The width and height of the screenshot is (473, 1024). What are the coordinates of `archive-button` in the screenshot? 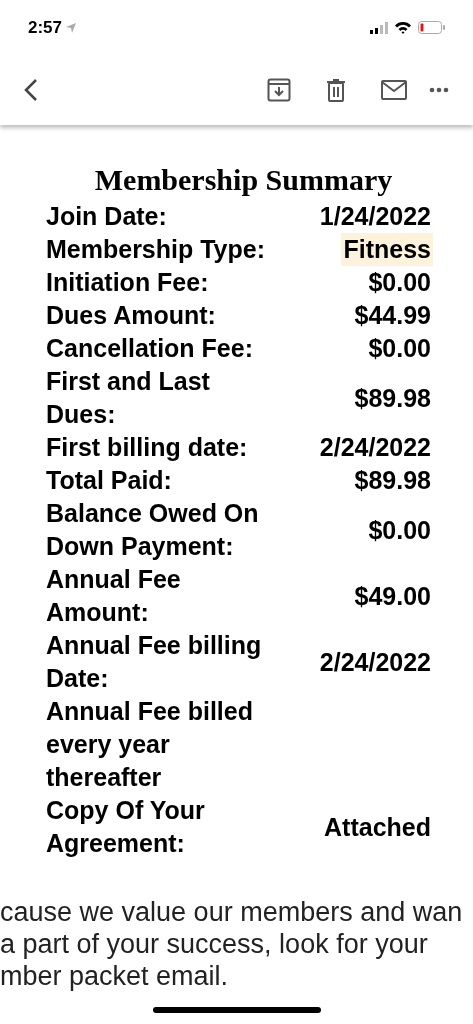 It's located at (279, 90).